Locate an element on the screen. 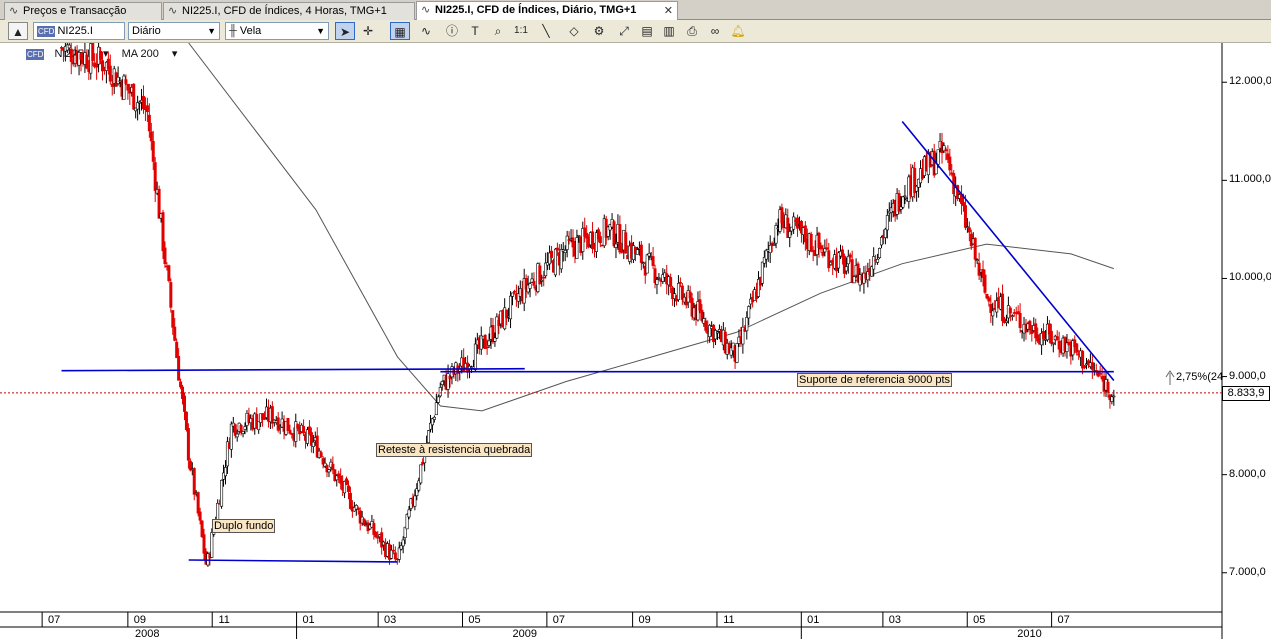 This screenshot has width=1271, height=640. info-icon: ⓘ is located at coordinates (452, 31).